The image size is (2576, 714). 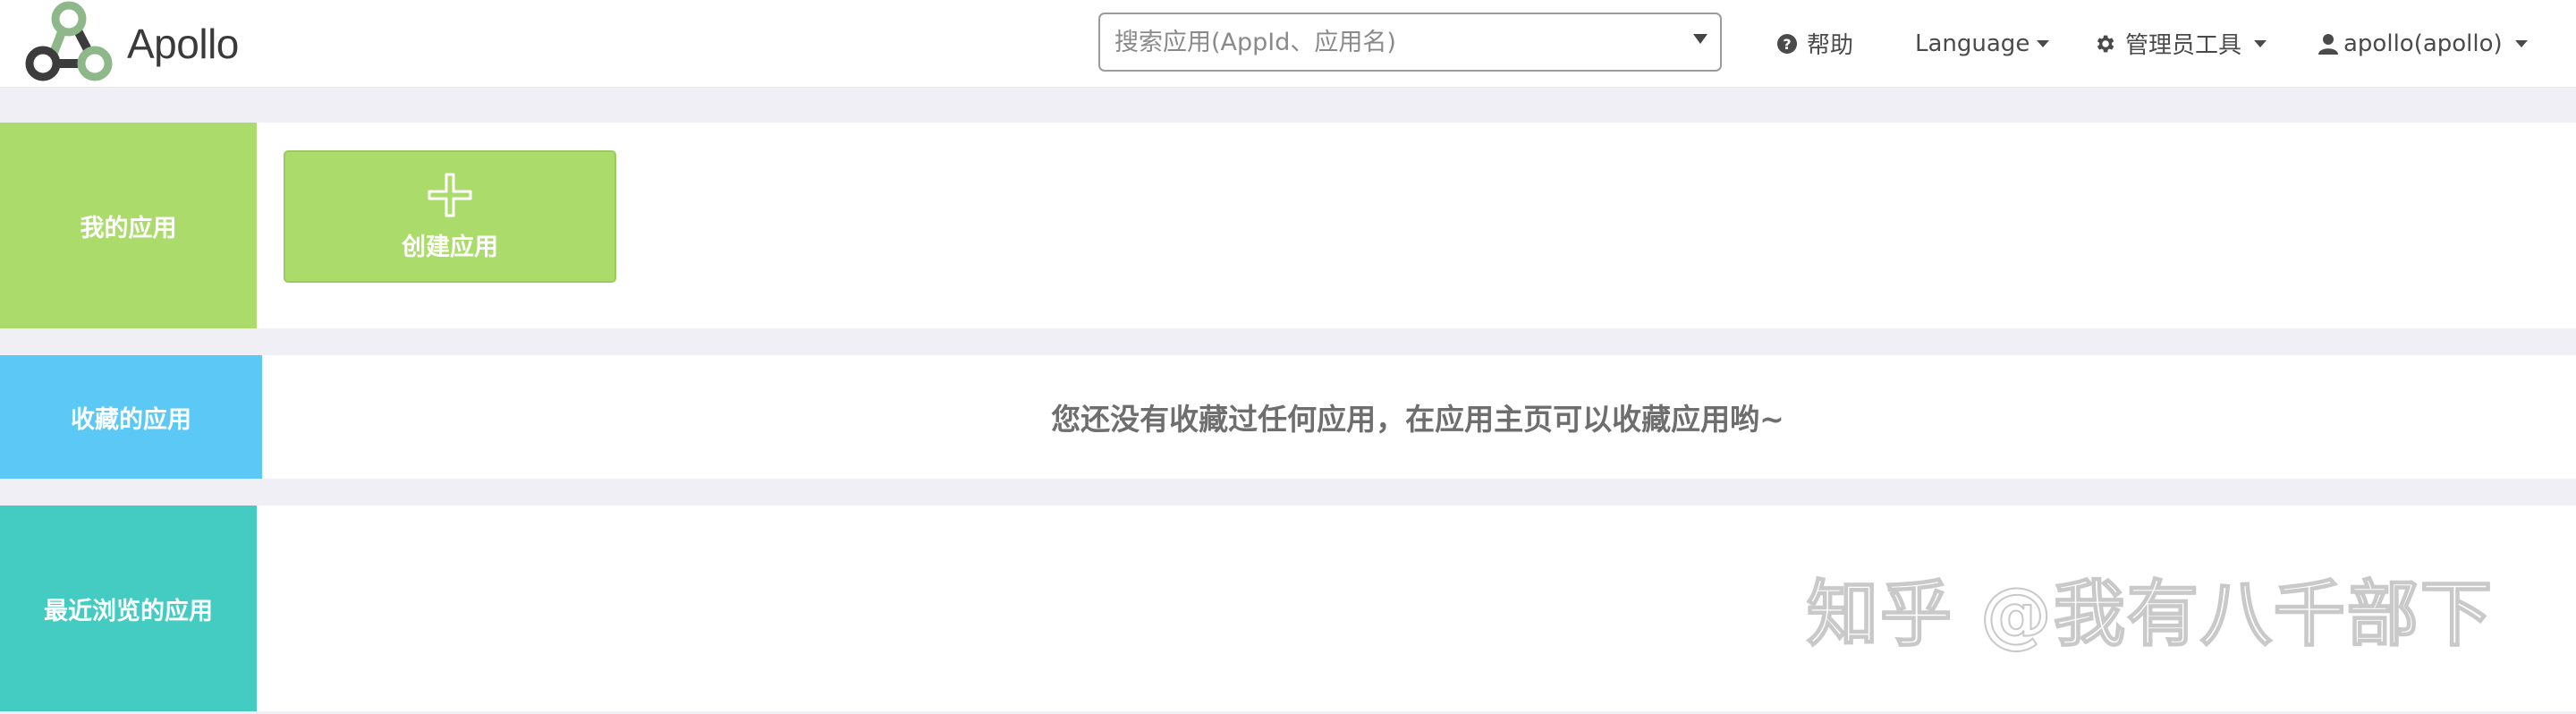 What do you see at coordinates (1972, 43) in the screenshot?
I see `language-label: Language` at bounding box center [1972, 43].